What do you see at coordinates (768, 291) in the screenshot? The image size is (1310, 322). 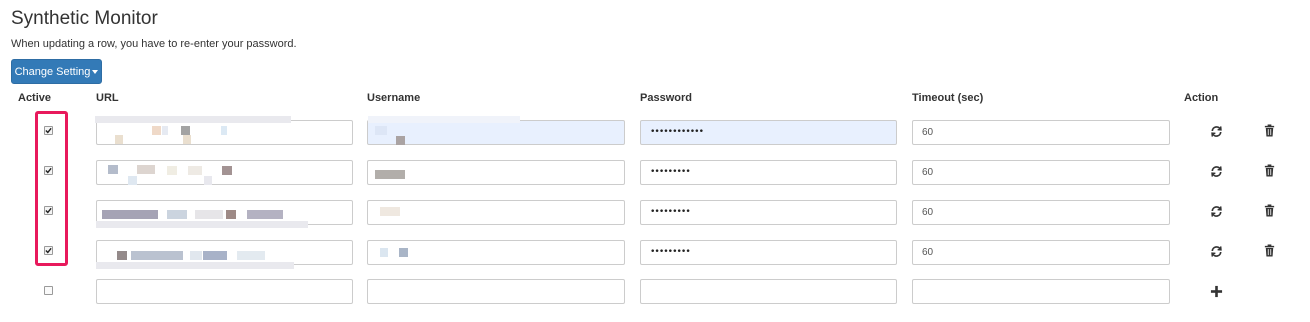 I see `password-input` at bounding box center [768, 291].